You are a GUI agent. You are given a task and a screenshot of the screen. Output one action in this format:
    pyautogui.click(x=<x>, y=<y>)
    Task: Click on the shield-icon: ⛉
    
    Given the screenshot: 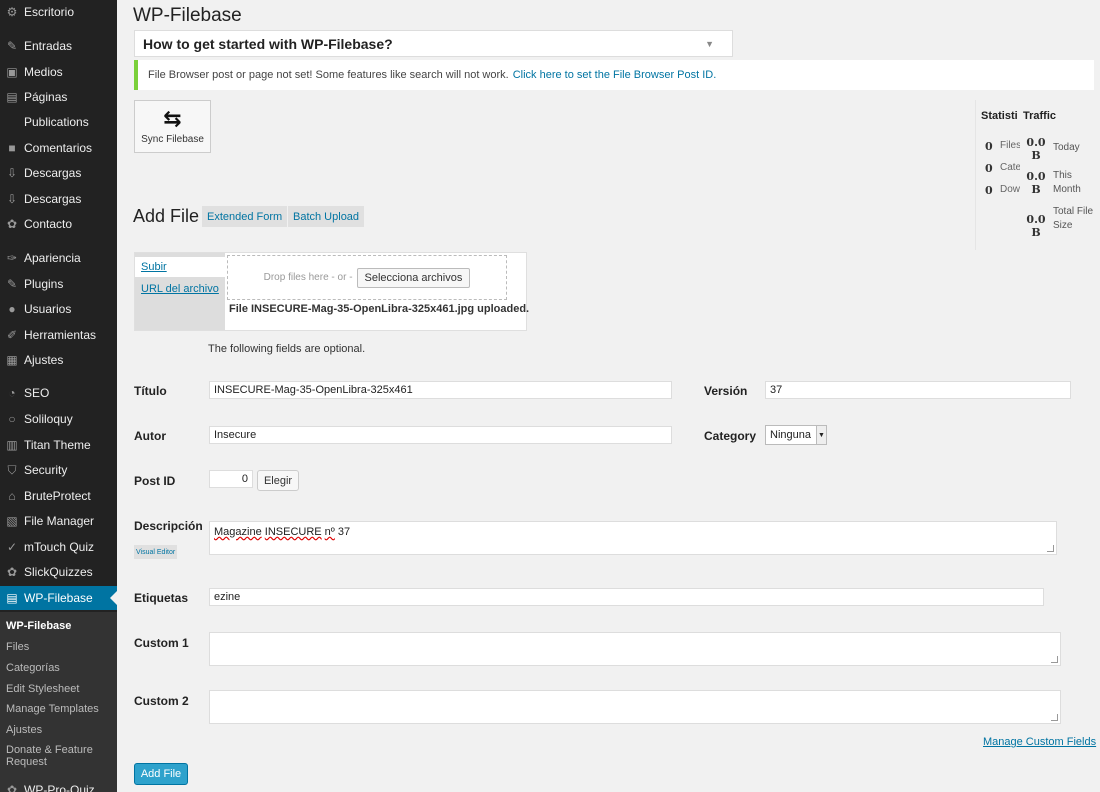 What is the action you would take?
    pyautogui.click(x=12, y=469)
    